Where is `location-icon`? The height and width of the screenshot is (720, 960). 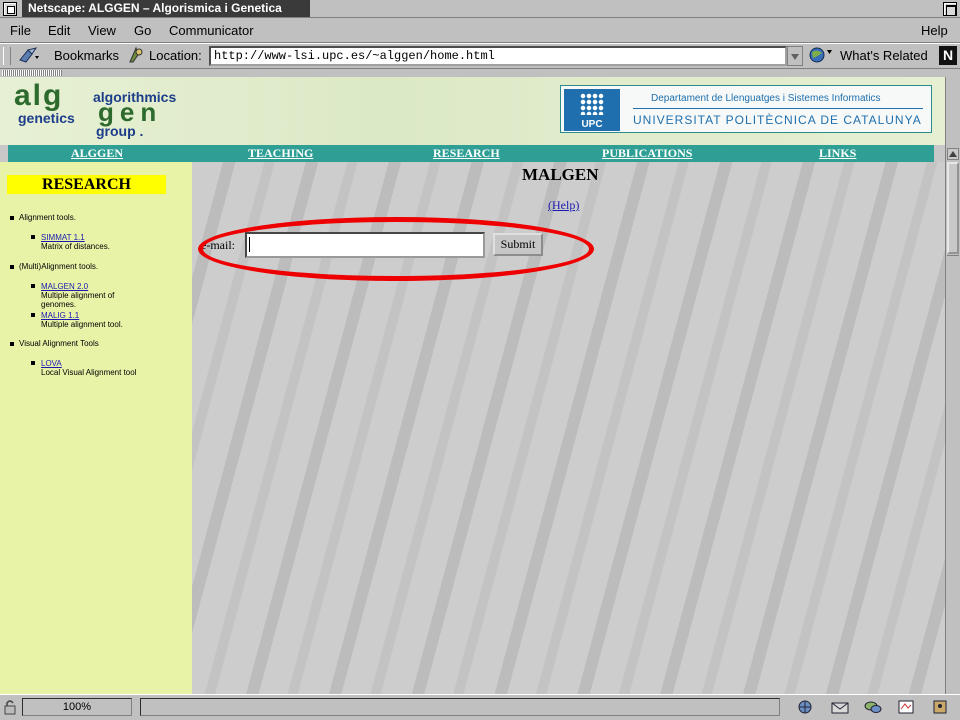
location-icon is located at coordinates (136, 55).